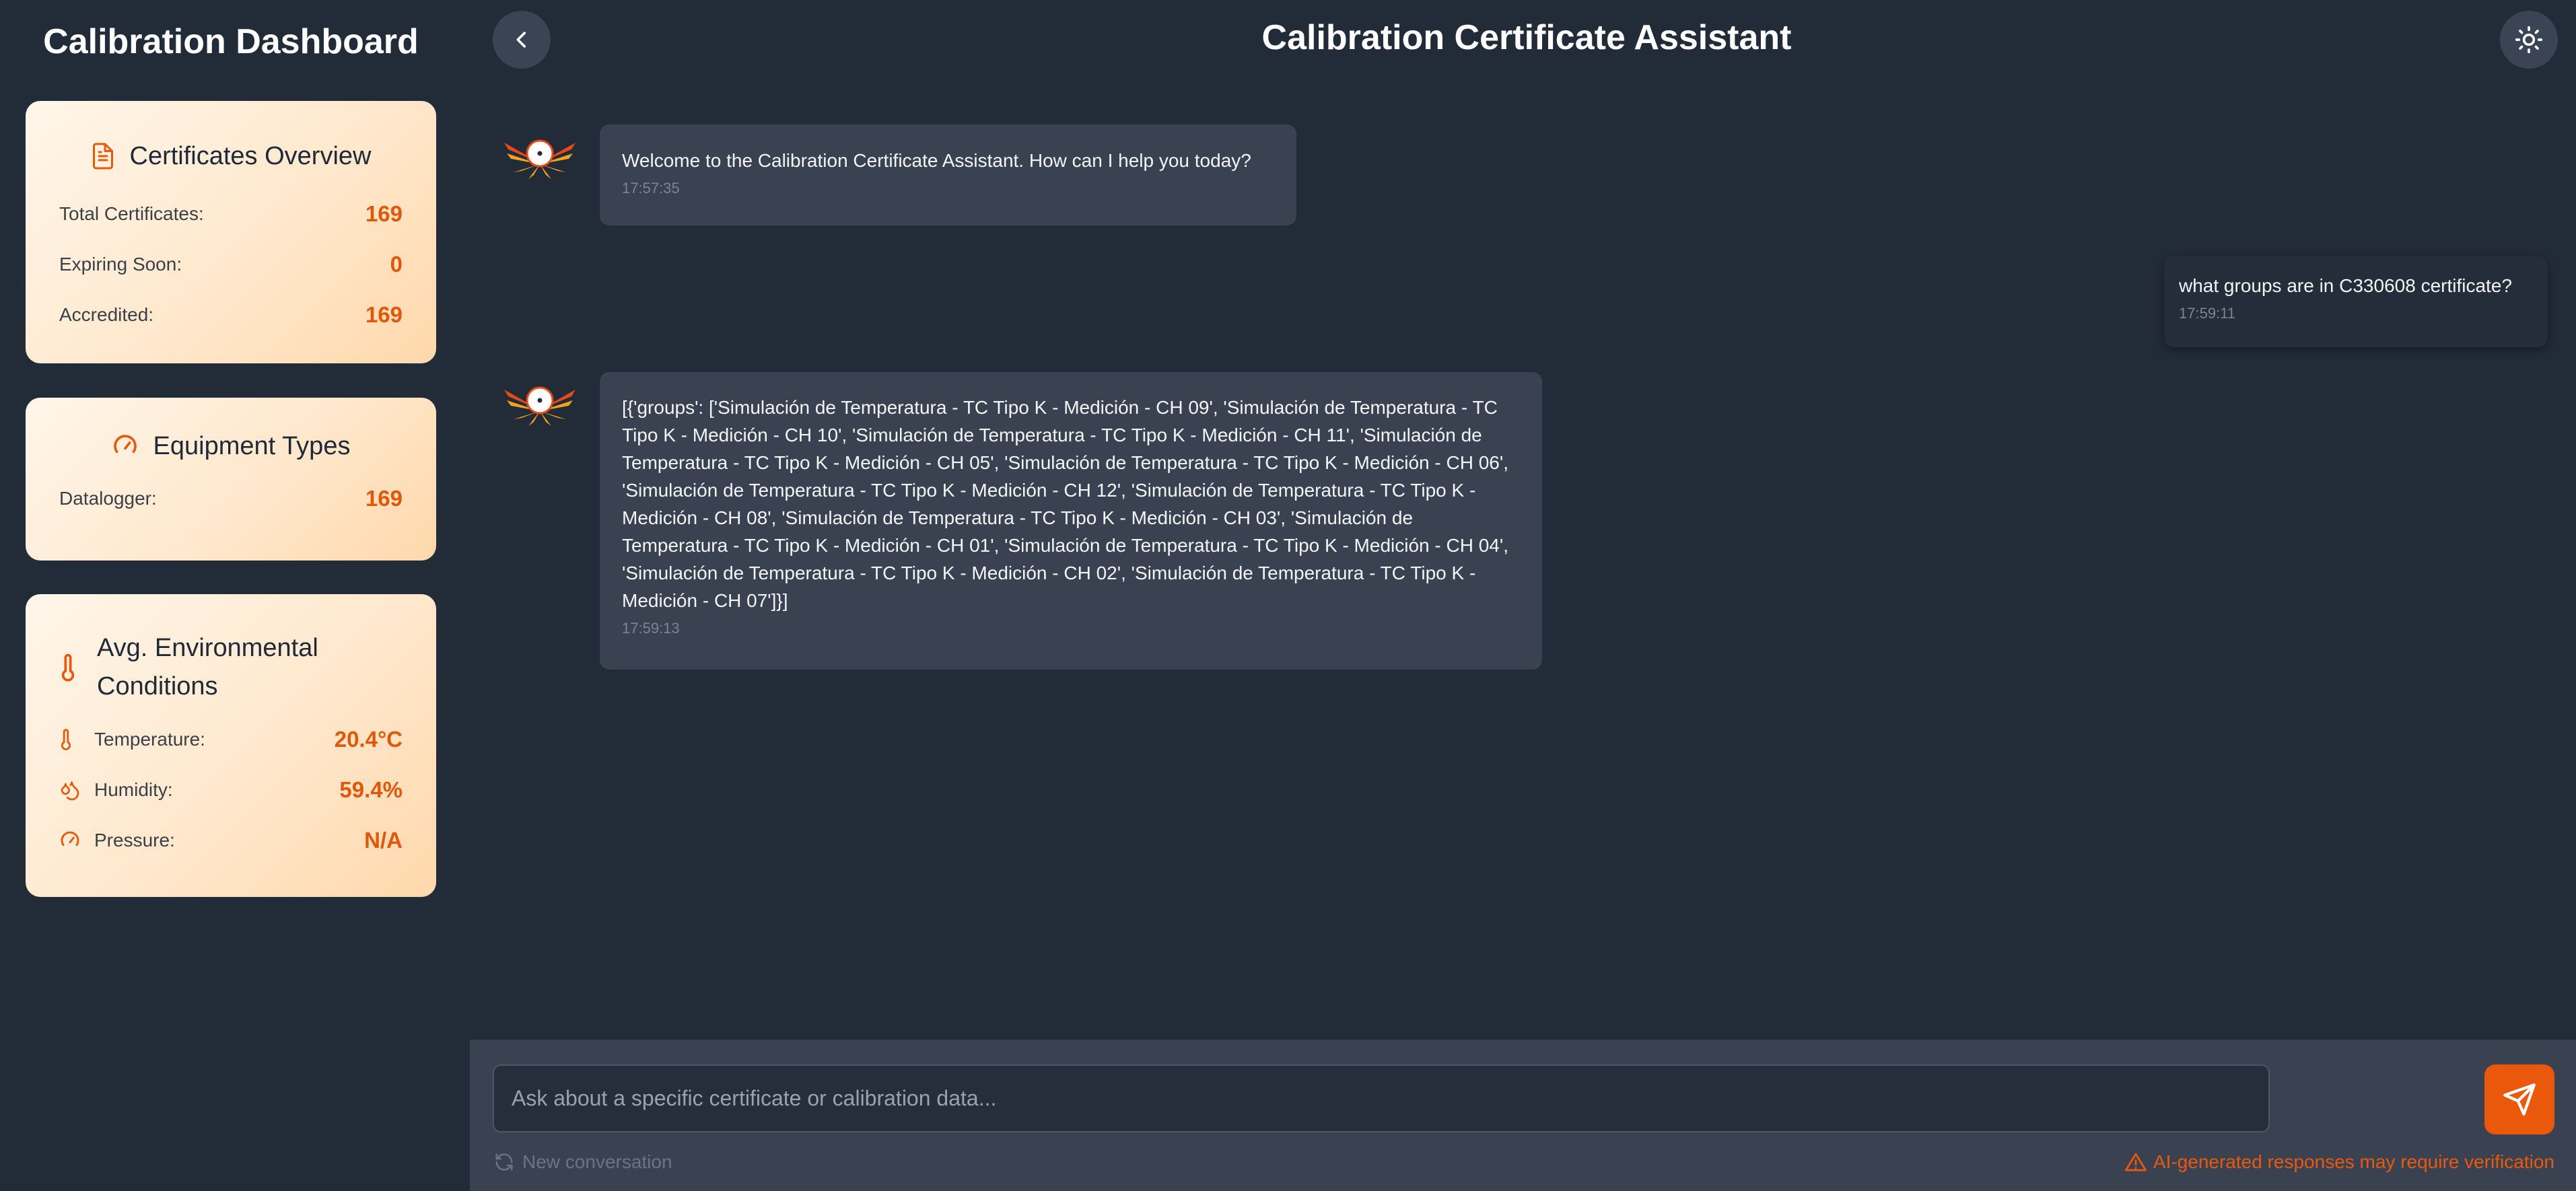 This screenshot has height=1191, width=2576. Describe the element at coordinates (1526, 37) in the screenshot. I see `page-title: Calibration Certificate Assistant` at that location.